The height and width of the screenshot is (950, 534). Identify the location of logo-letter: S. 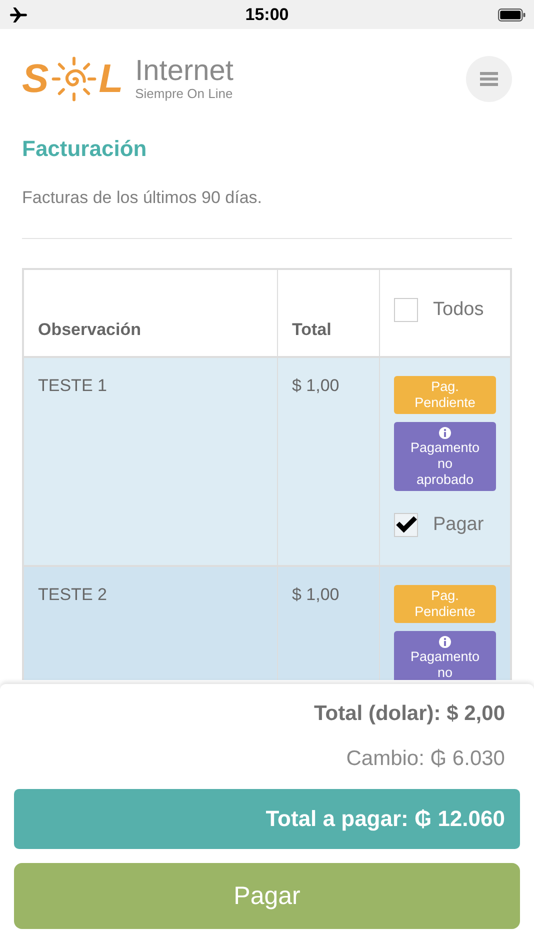
(35, 79).